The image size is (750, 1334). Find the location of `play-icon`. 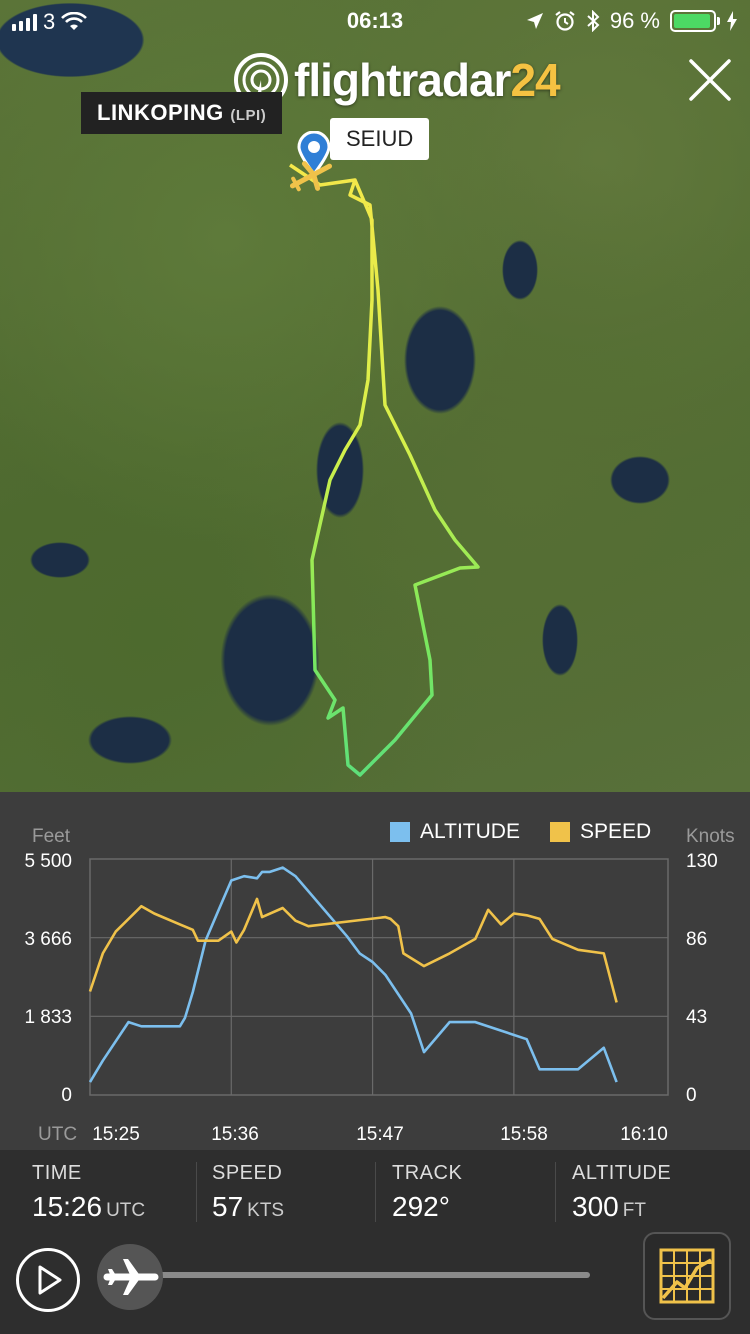

play-icon is located at coordinates (50, 1280).